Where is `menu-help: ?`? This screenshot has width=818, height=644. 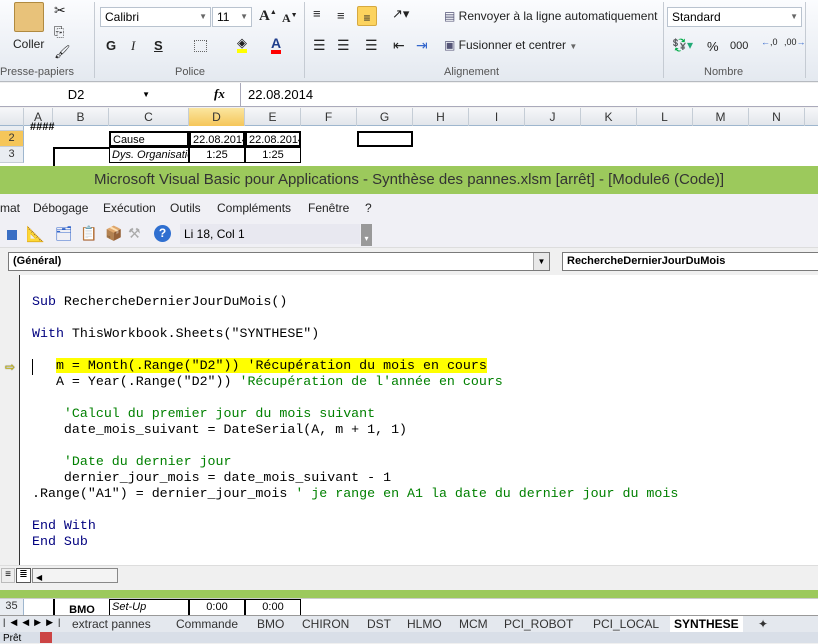 menu-help: ? is located at coordinates (368, 208).